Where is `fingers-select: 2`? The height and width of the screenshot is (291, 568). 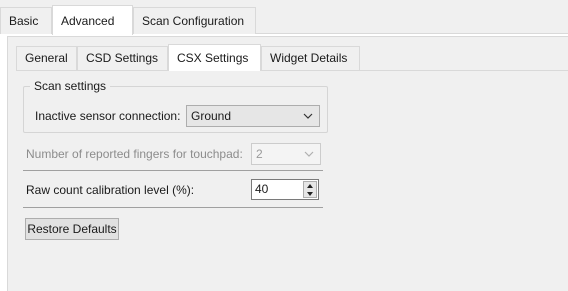 fingers-select: 2 is located at coordinates (286, 154).